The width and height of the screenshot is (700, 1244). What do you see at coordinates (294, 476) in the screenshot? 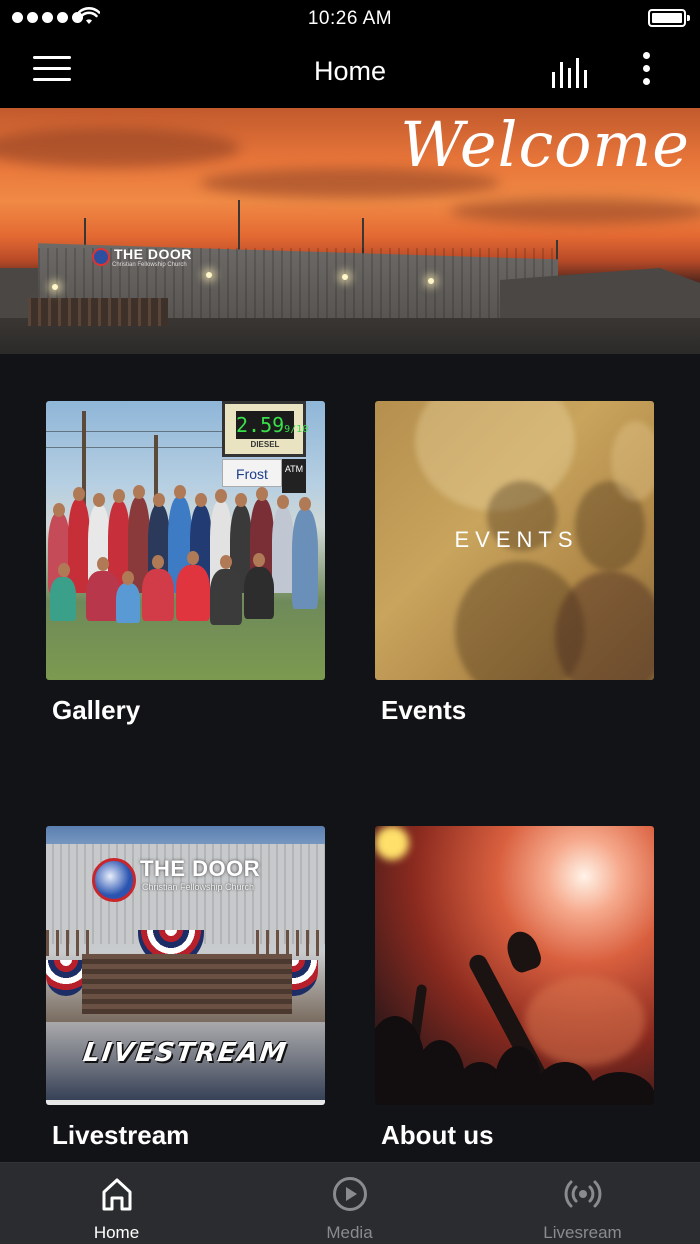
I see `atm-sign: ATM` at bounding box center [294, 476].